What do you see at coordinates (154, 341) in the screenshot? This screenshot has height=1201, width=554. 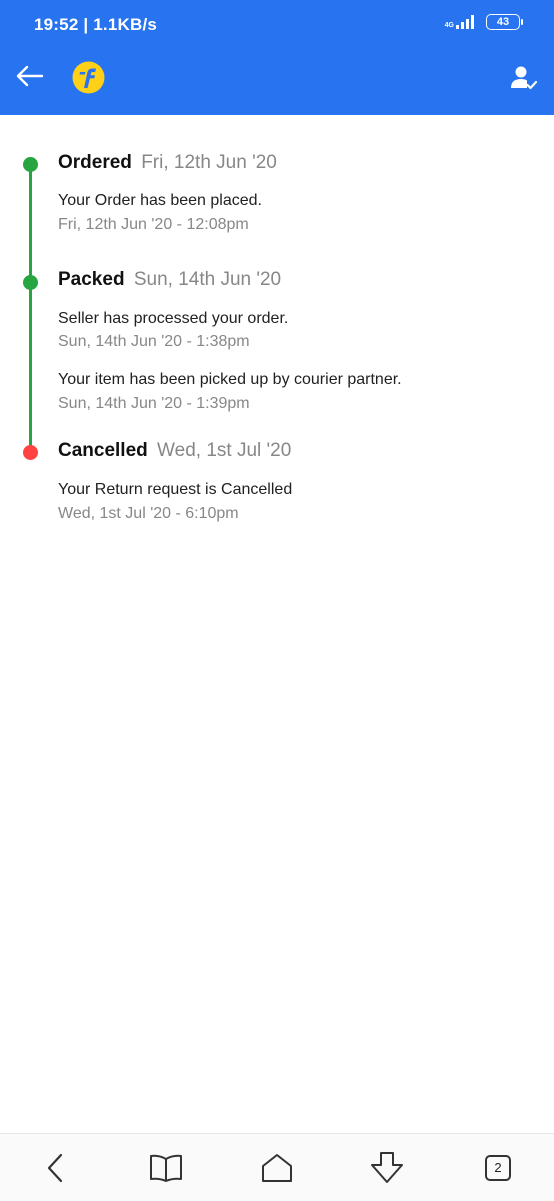 I see `event-time: Sun, 14th Jun '20 - 1:38pm` at bounding box center [154, 341].